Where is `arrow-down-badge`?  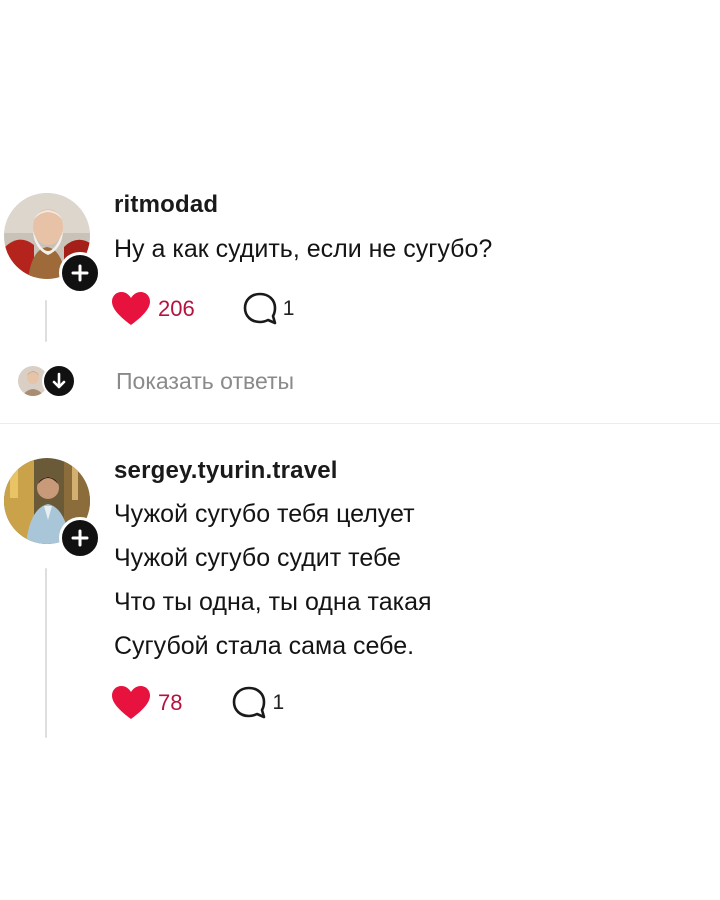
arrow-down-badge is located at coordinates (59, 381).